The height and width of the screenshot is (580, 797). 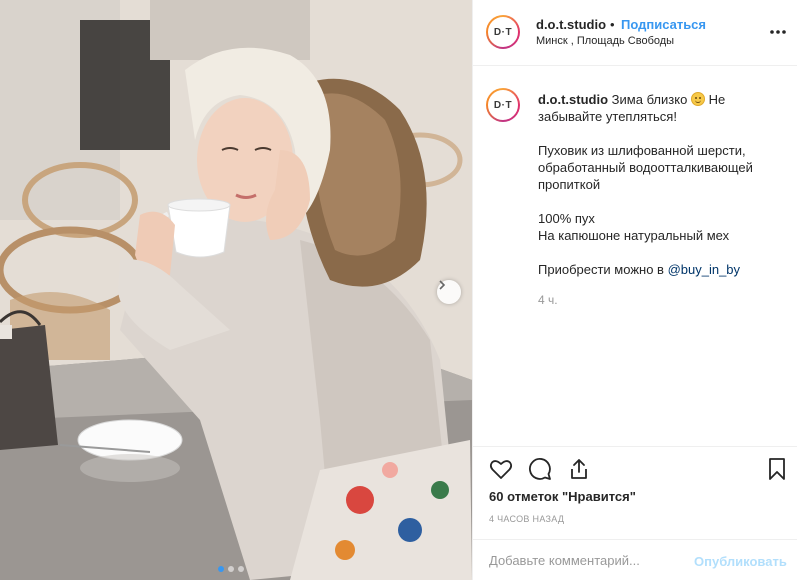 I want to click on comment-form: Опубликовать, so click(x=635, y=559).